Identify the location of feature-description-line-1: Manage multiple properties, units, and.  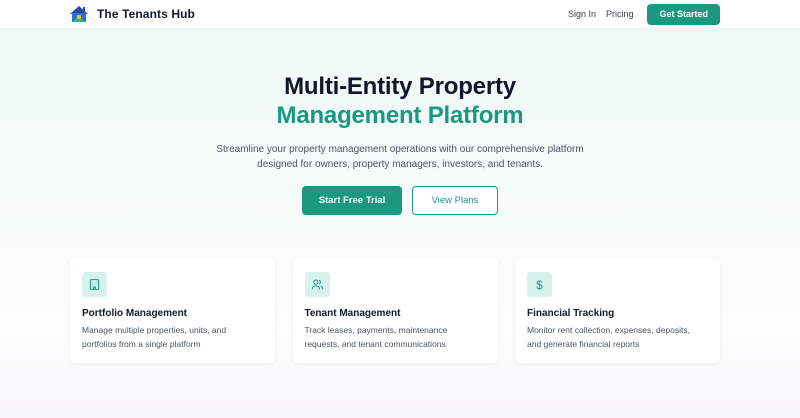
(154, 330).